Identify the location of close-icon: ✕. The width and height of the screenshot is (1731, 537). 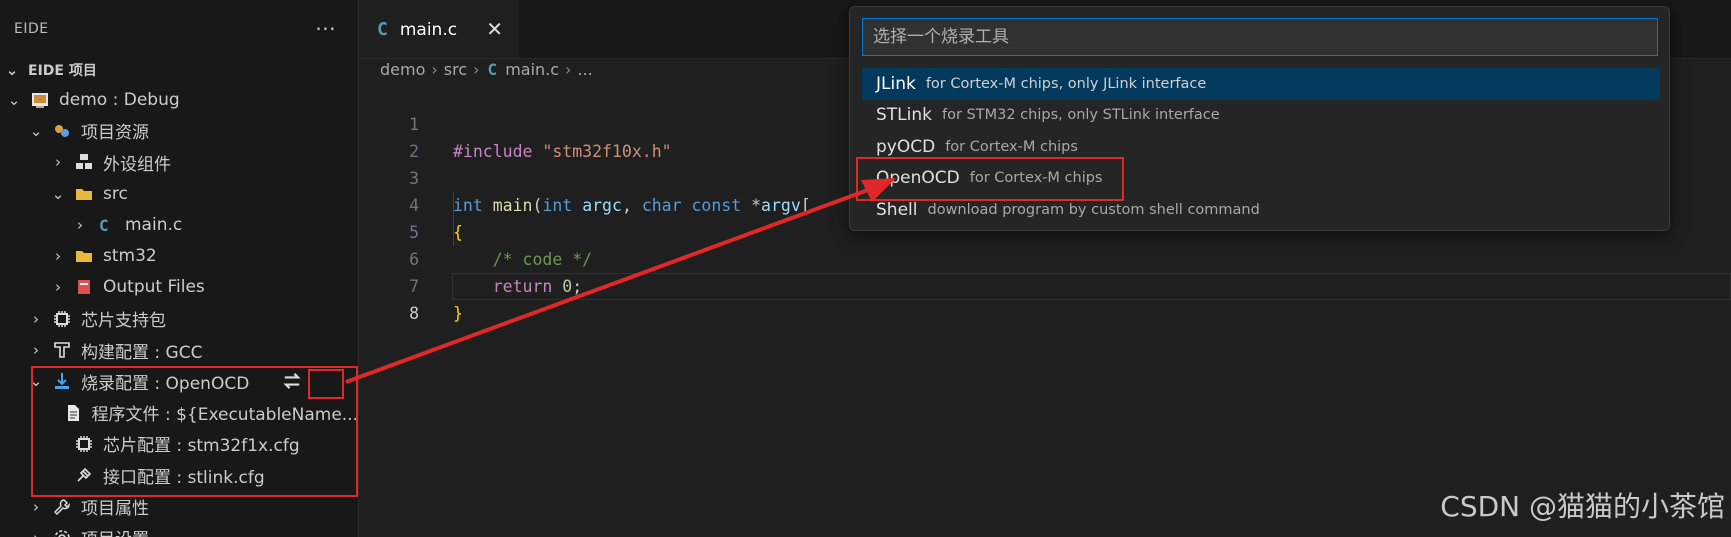
(494, 29).